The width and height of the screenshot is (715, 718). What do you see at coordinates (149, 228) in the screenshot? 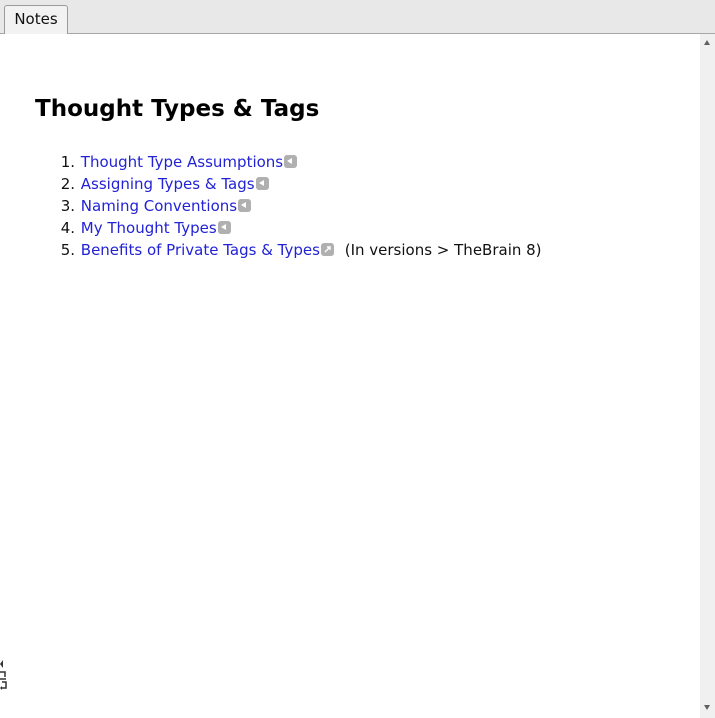
I see `link-my-thought-types: My Thought Types` at bounding box center [149, 228].